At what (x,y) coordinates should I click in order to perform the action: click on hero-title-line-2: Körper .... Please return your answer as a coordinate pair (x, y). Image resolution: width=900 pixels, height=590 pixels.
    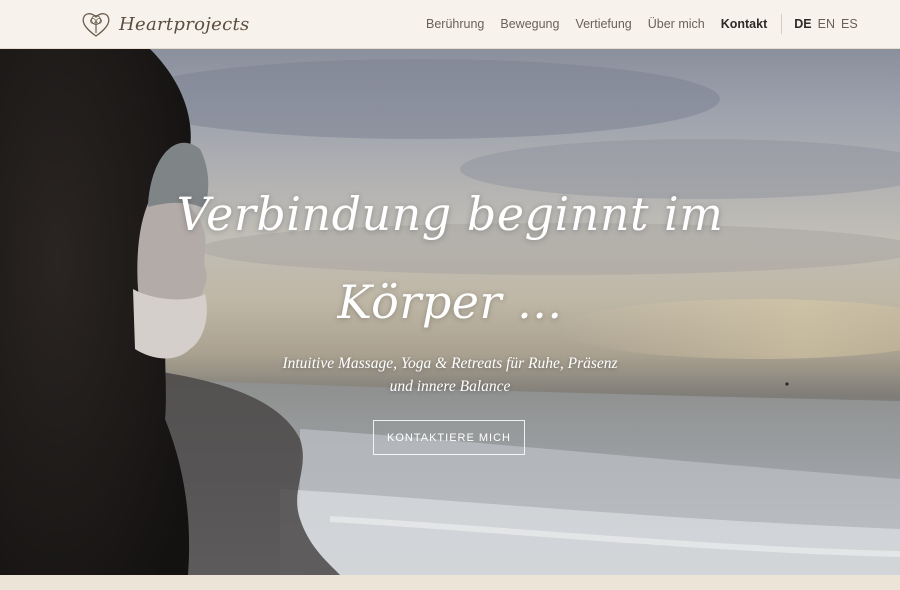
    Looking at the image, I should click on (450, 302).